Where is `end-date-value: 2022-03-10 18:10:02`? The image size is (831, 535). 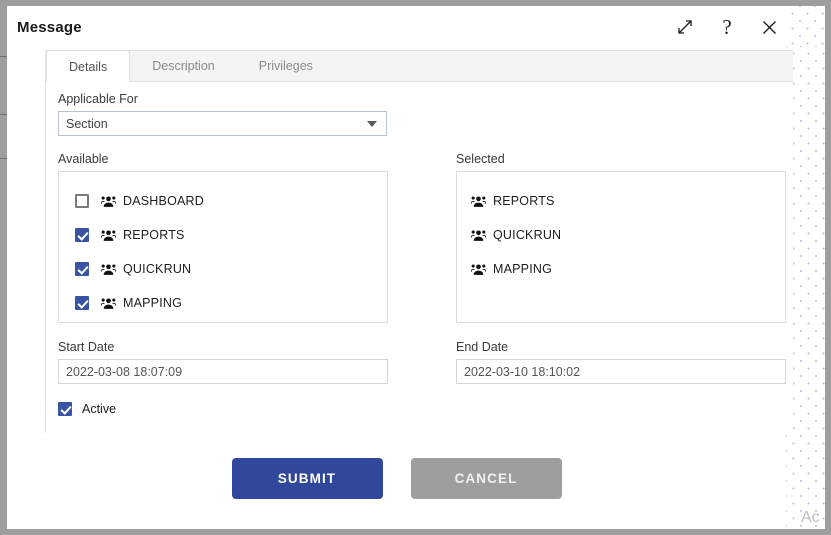 end-date-value: 2022-03-10 18:10:02 is located at coordinates (522, 371).